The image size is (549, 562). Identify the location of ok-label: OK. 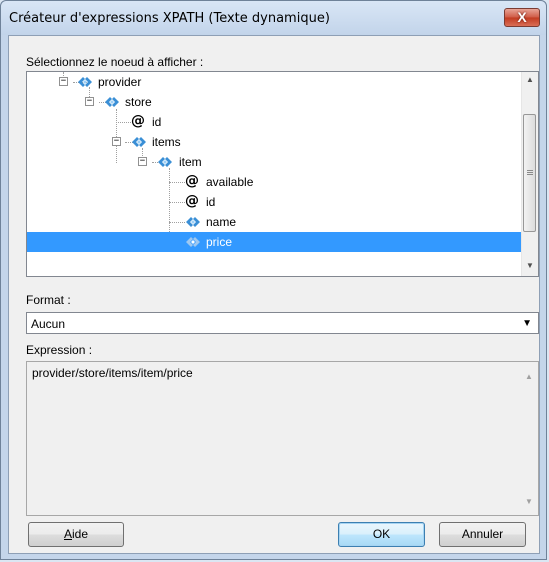
(381, 534).